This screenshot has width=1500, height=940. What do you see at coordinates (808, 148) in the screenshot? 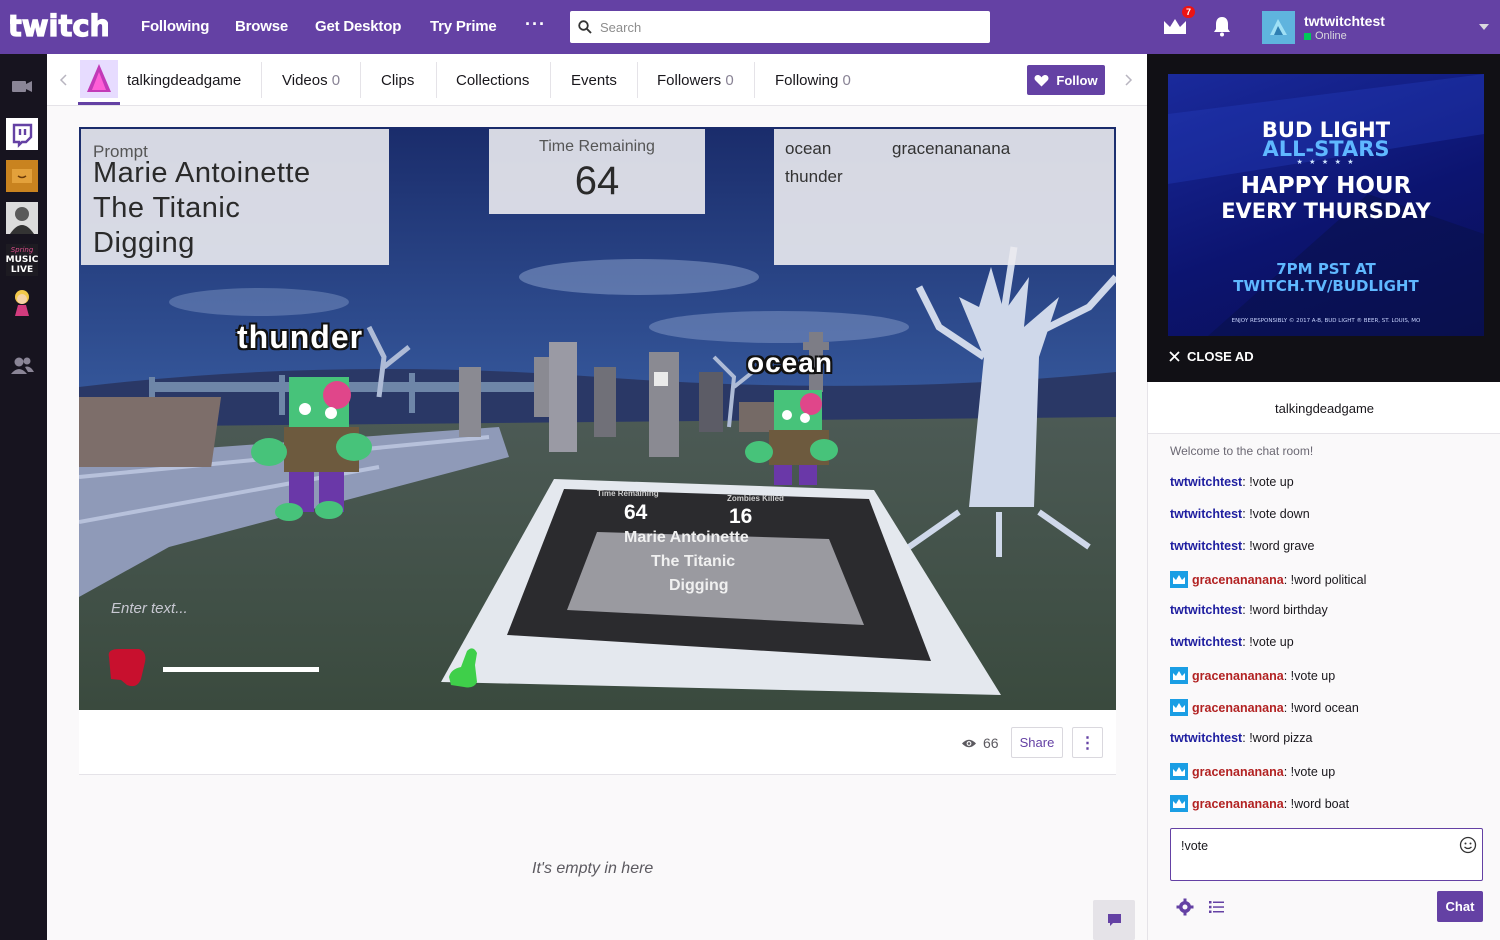
I see `player-name: ocean` at bounding box center [808, 148].